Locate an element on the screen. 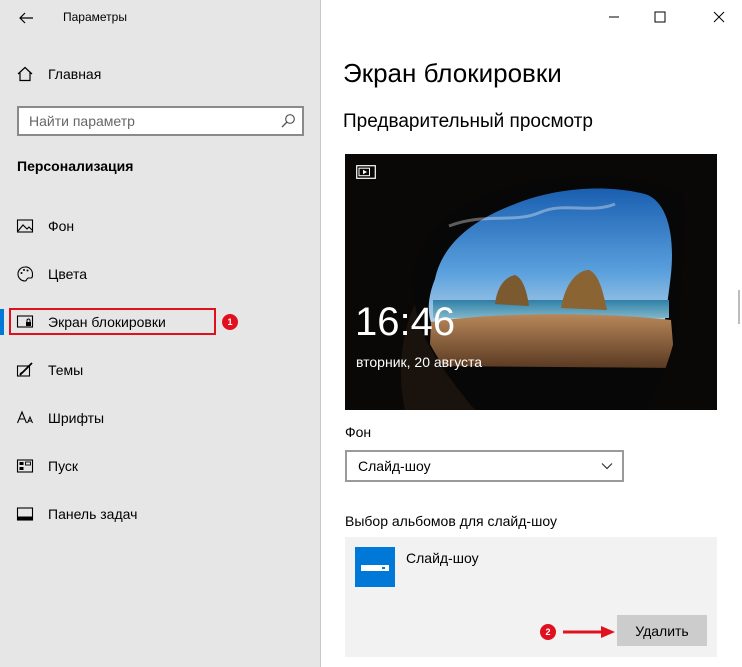 The width and height of the screenshot is (742, 667). maximize-button is located at coordinates (660, 17).